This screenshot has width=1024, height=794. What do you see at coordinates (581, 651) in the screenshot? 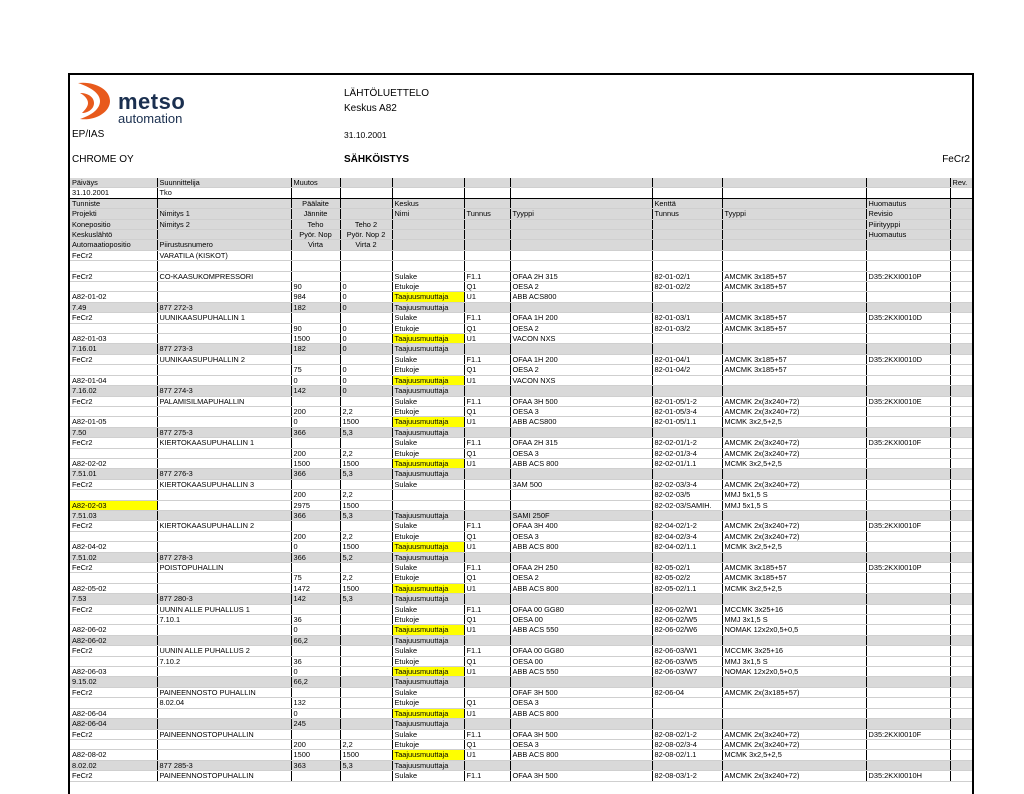
I see `table-cell: OFAA 00 GG80` at bounding box center [581, 651].